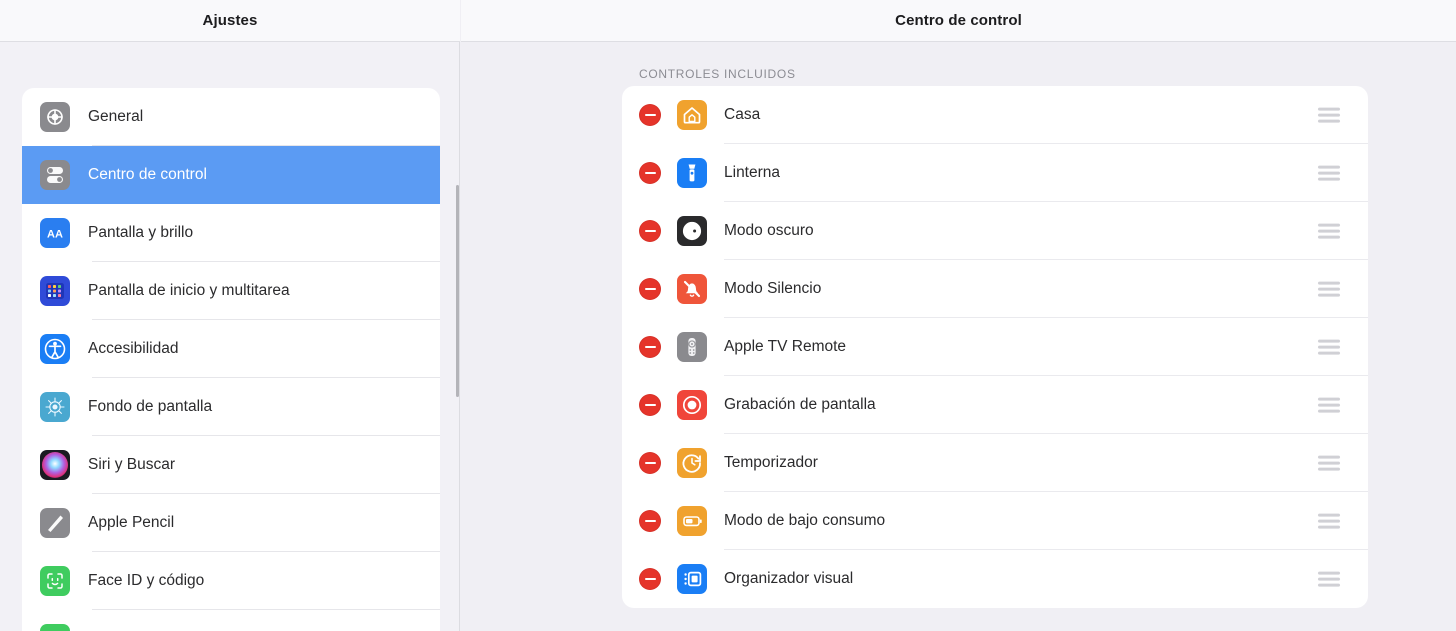 The width and height of the screenshot is (1456, 631). What do you see at coordinates (231, 117) in the screenshot?
I see `sidebar-item-general: General` at bounding box center [231, 117].